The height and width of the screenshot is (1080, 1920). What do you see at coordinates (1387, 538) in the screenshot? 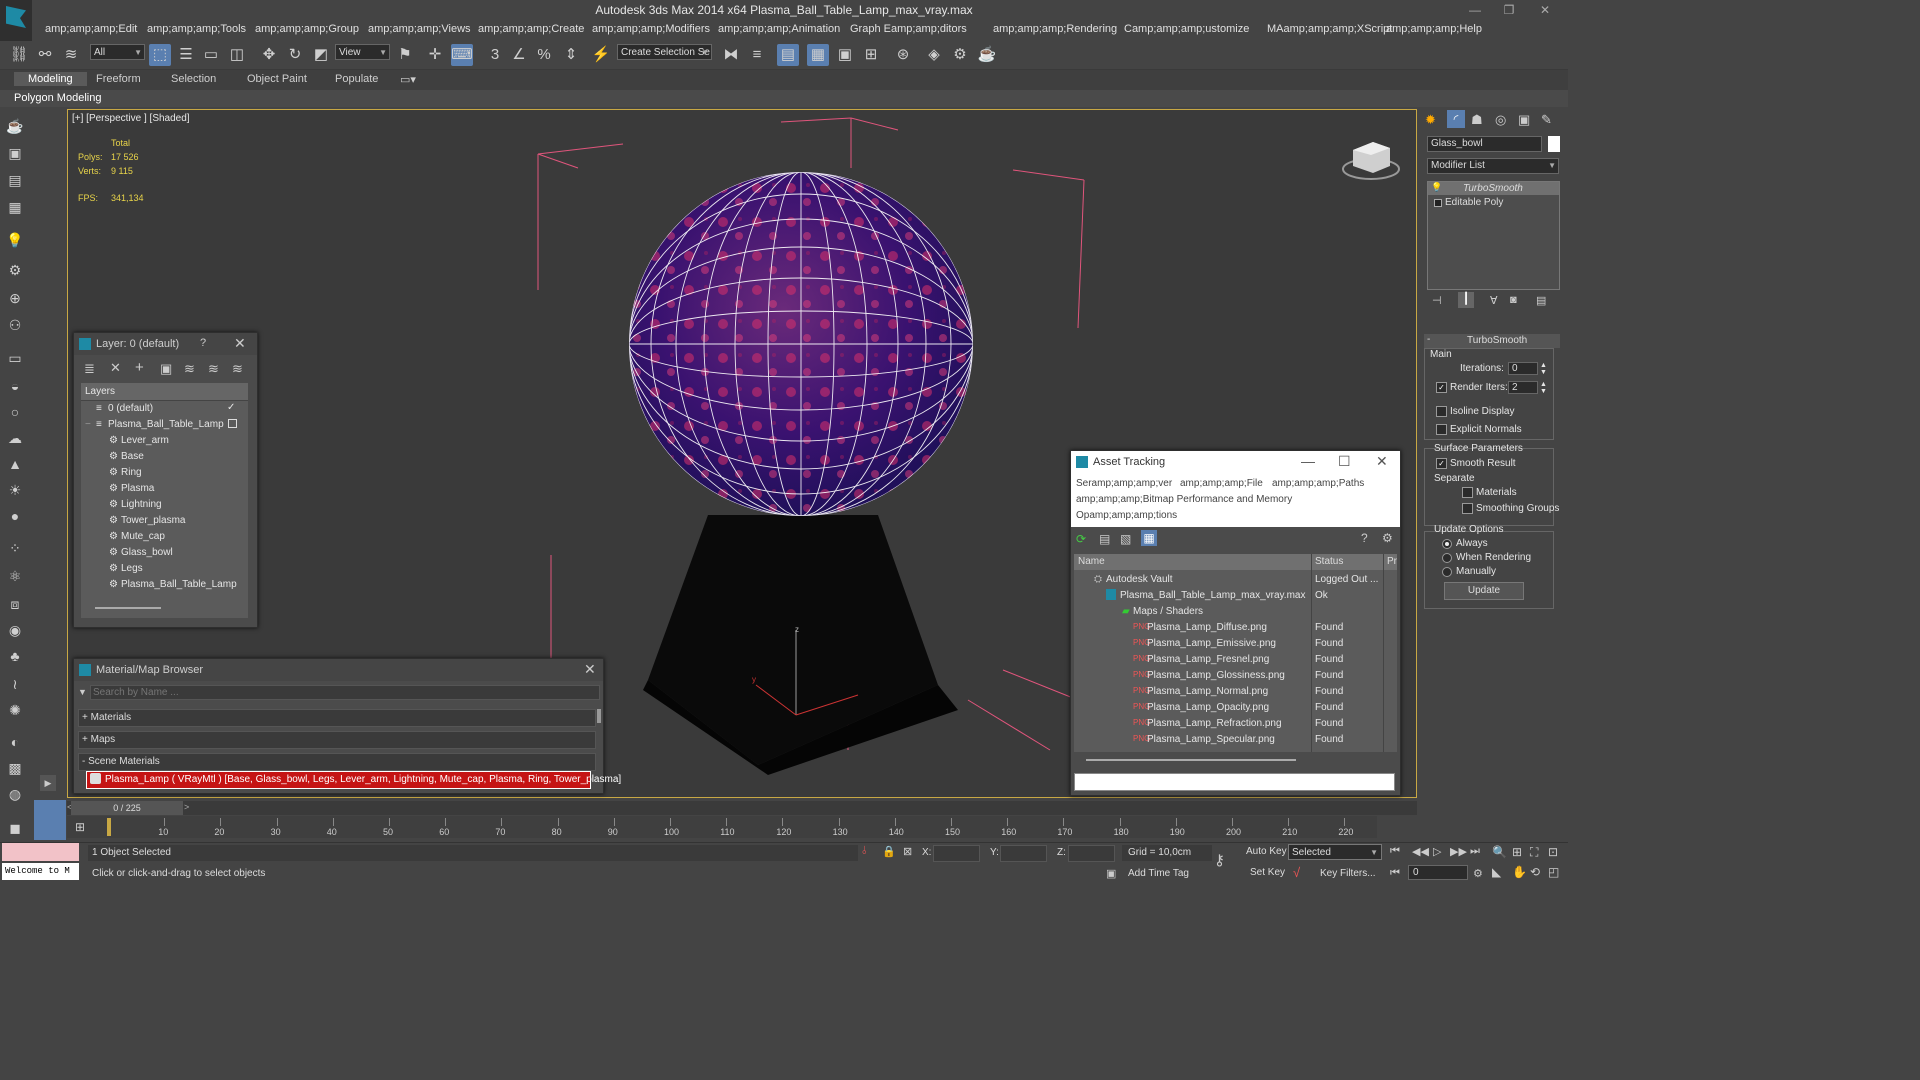
I see `settings-icon: ⚙` at bounding box center [1387, 538].